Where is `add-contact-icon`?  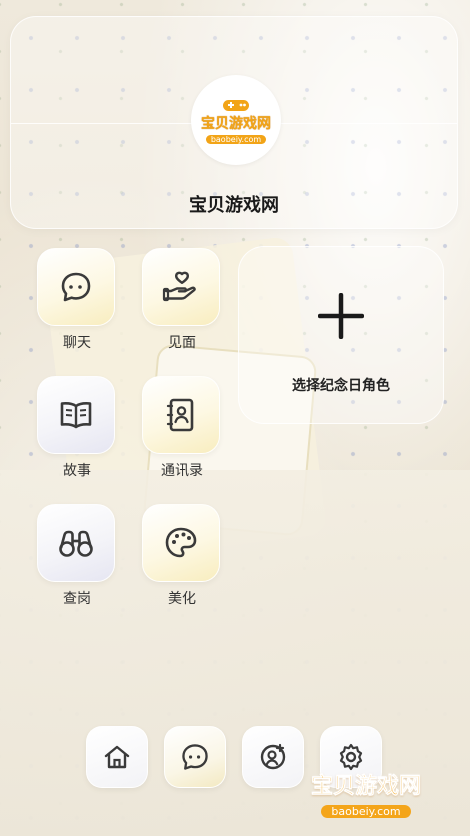 add-contact-icon is located at coordinates (273, 756).